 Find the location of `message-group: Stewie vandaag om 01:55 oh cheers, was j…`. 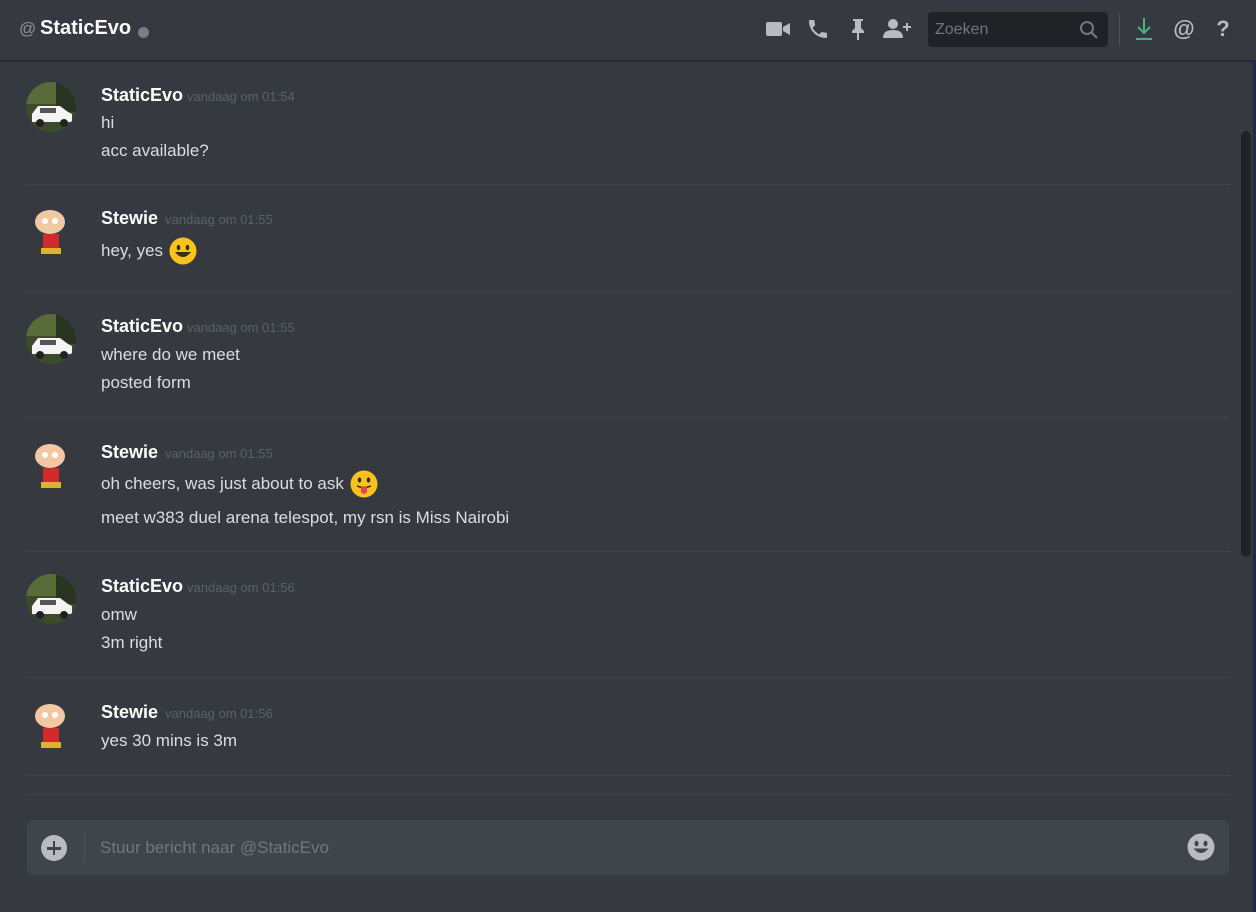

message-group: Stewie vandaag om 01:55 oh cheers, was j… is located at coordinates (620, 485).